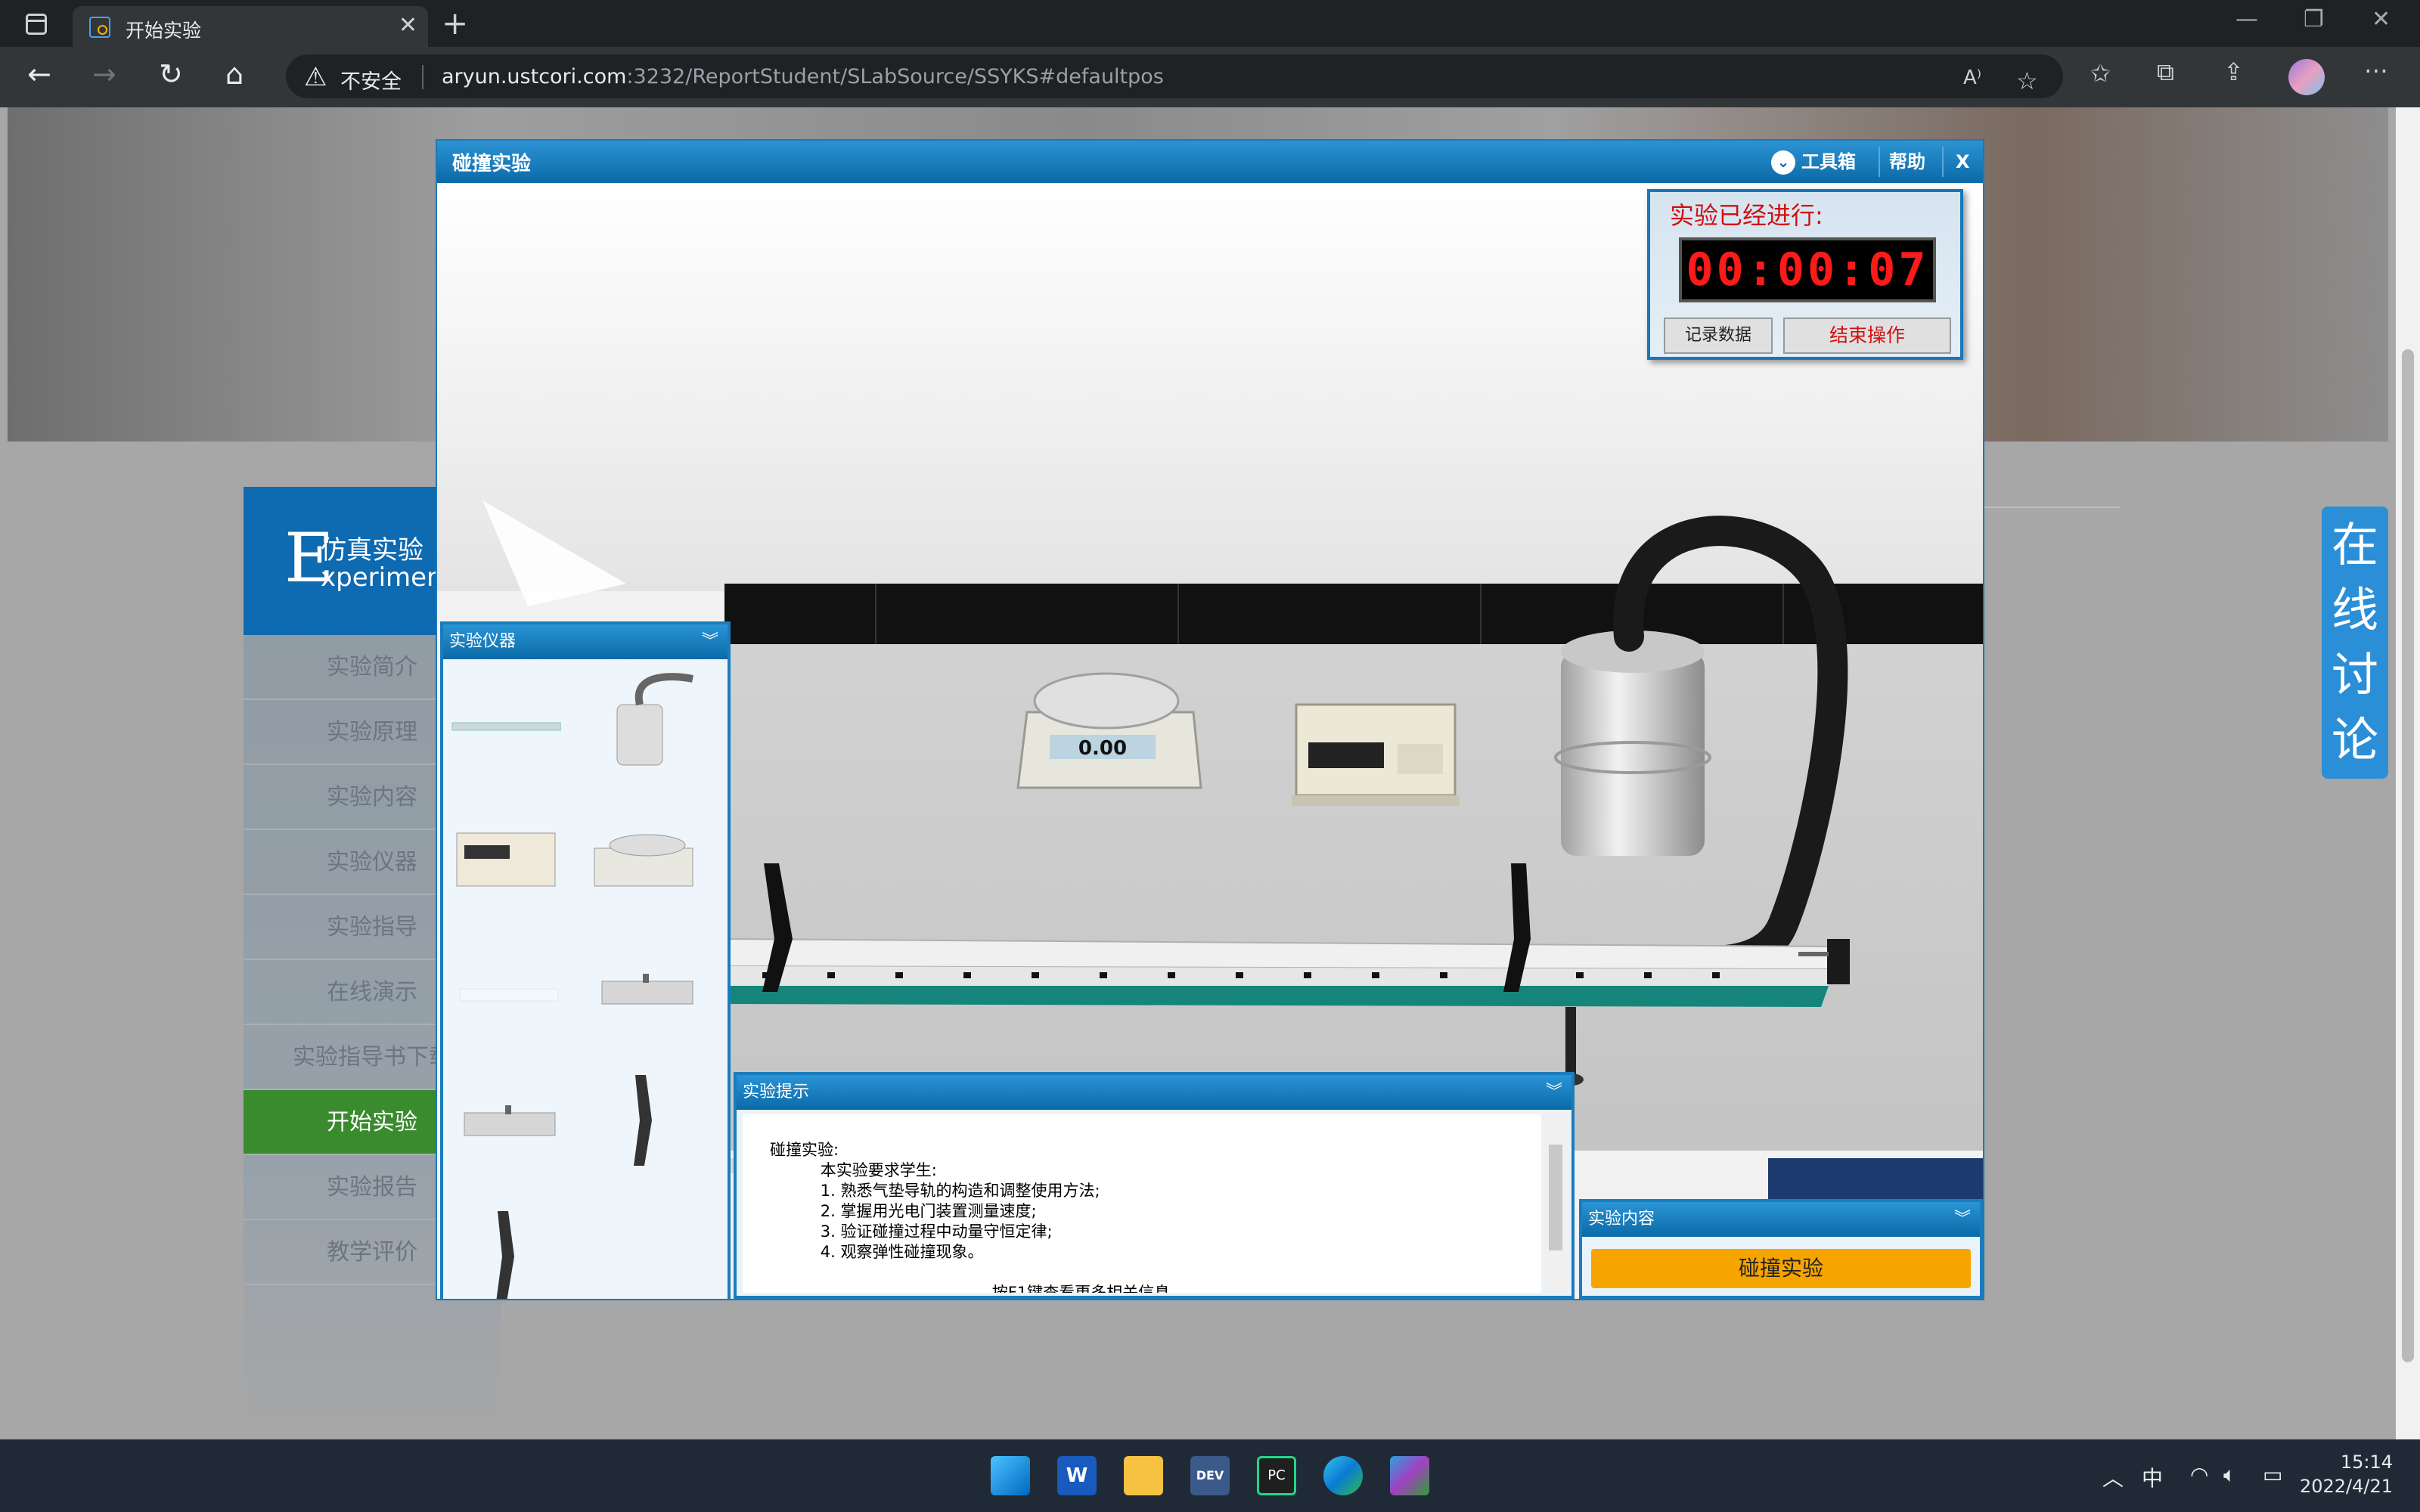 The image size is (2420, 1512). Describe the element at coordinates (1102, 748) in the screenshot. I see `balance-readout: 0.00` at that location.